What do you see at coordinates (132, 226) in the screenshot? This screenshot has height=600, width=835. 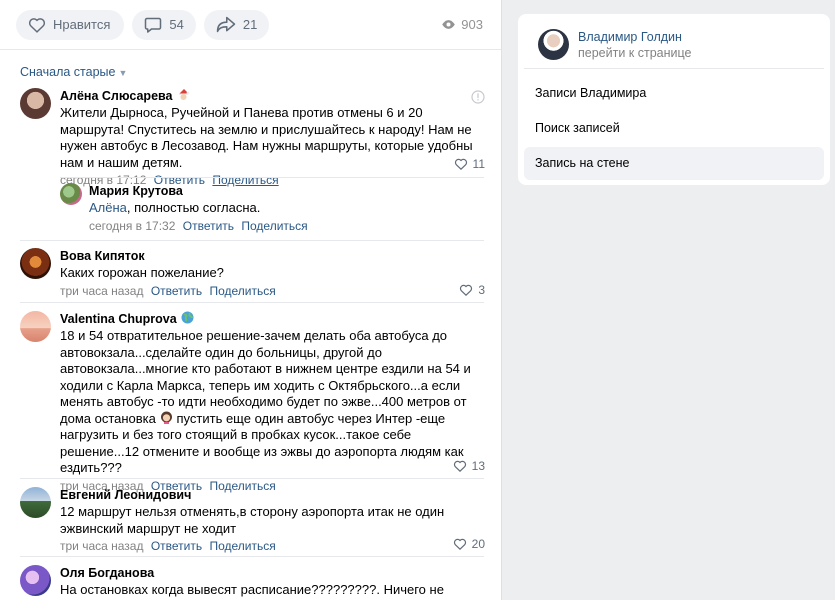 I see `comment-time: сегодня в 17:32` at bounding box center [132, 226].